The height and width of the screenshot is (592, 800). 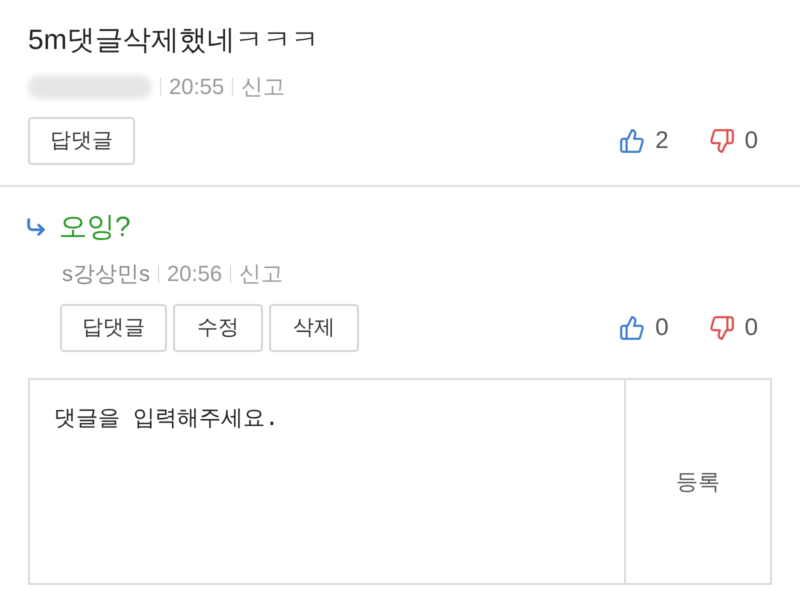 What do you see at coordinates (173, 40) in the screenshot?
I see `comment-text: 5m댓글삭제했네ㅋㅋㅋ` at bounding box center [173, 40].